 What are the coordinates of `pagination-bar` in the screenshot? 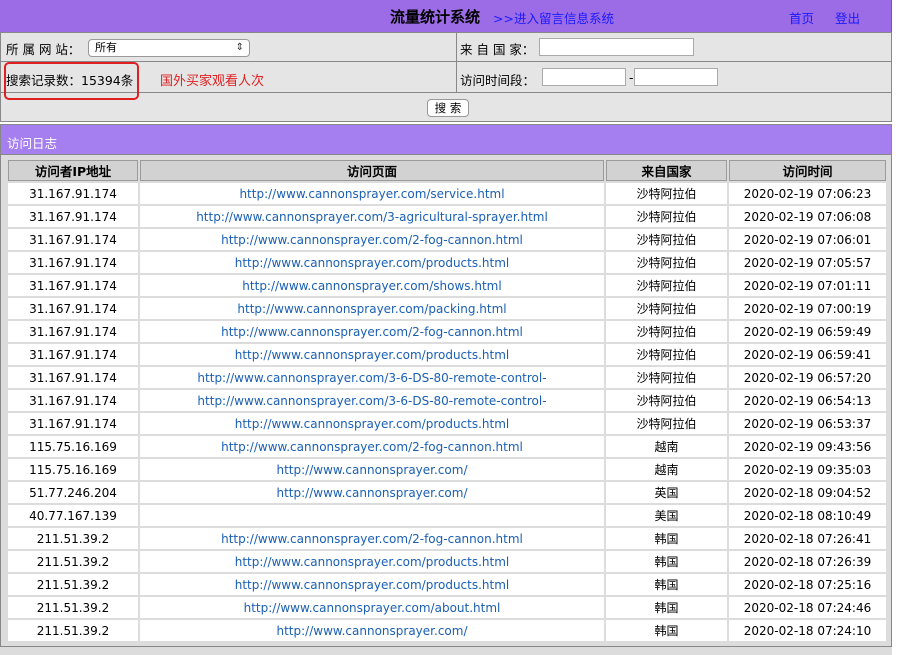 It's located at (446, 650).